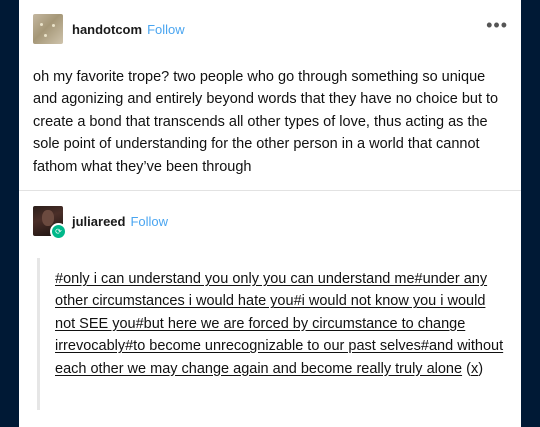 The image size is (540, 427). What do you see at coordinates (497, 25) in the screenshot?
I see `more-options-icon: •••` at bounding box center [497, 25].